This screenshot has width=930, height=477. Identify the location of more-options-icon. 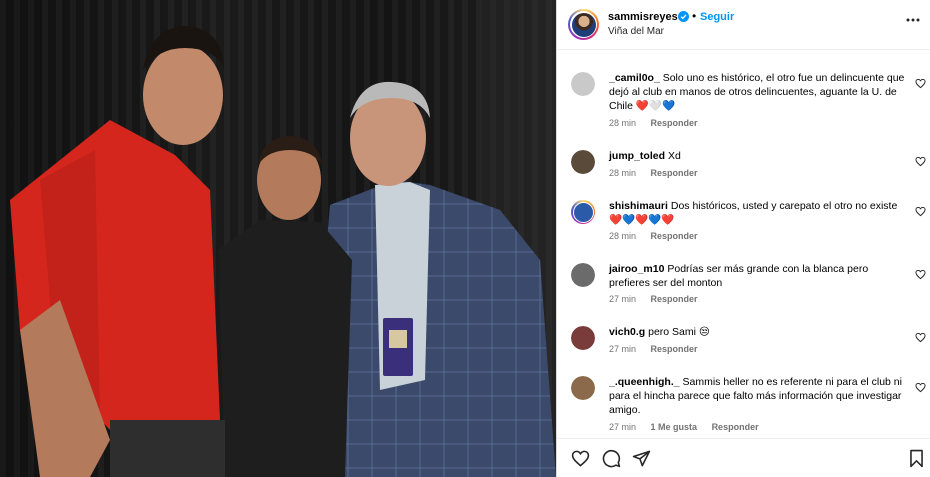
(913, 20).